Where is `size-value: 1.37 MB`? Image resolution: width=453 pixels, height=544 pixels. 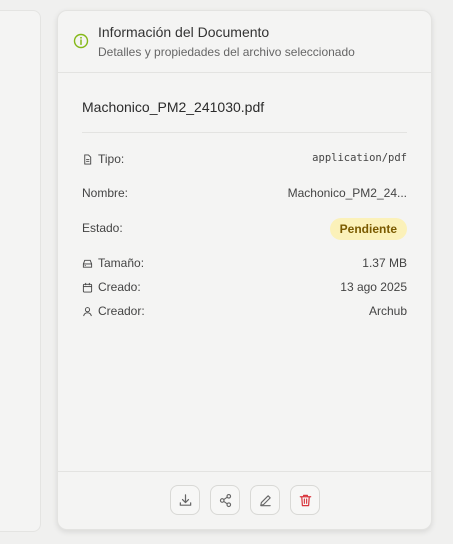
size-value: 1.37 MB is located at coordinates (384, 263).